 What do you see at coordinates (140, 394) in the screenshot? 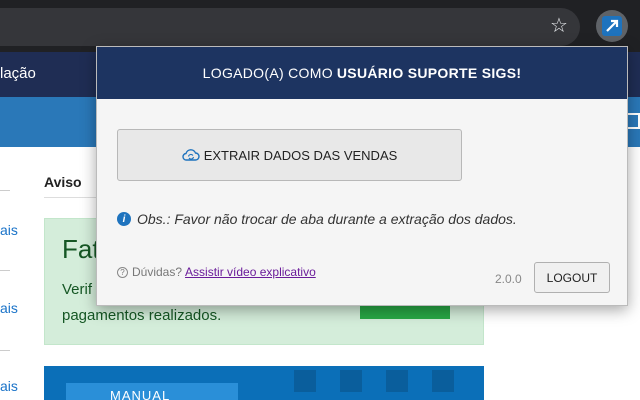
I see `manual-label: MANUAL` at bounding box center [140, 394].